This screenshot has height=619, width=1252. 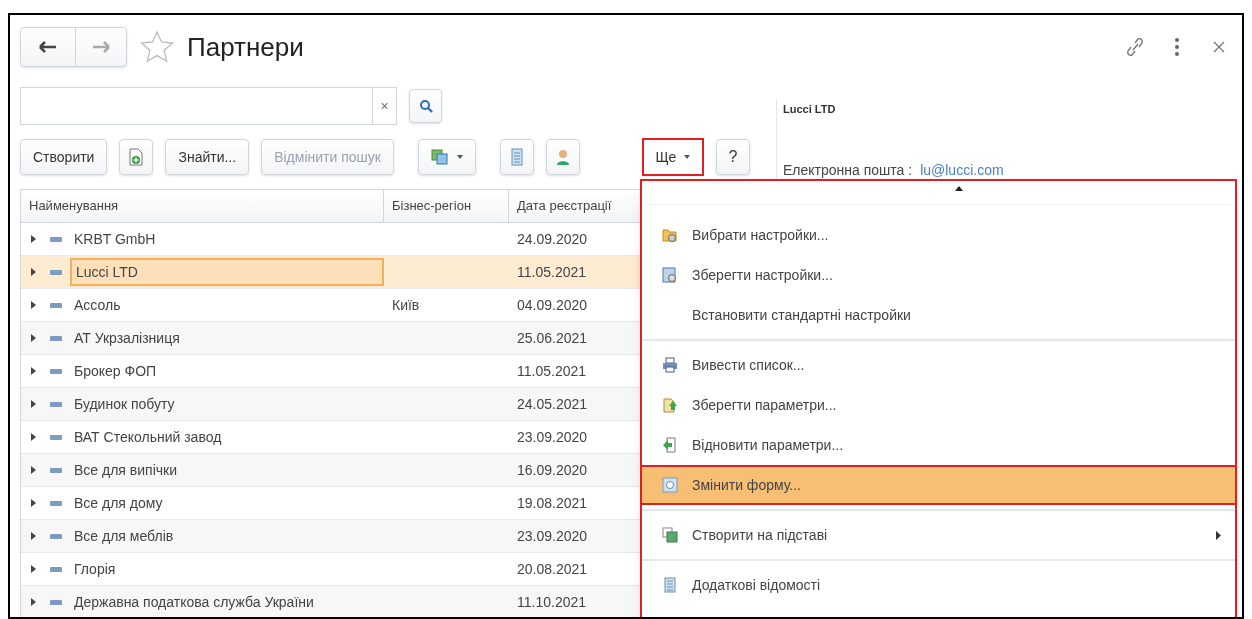 What do you see at coordinates (95, 569) in the screenshot?
I see `table-cell-text: Глорія` at bounding box center [95, 569].